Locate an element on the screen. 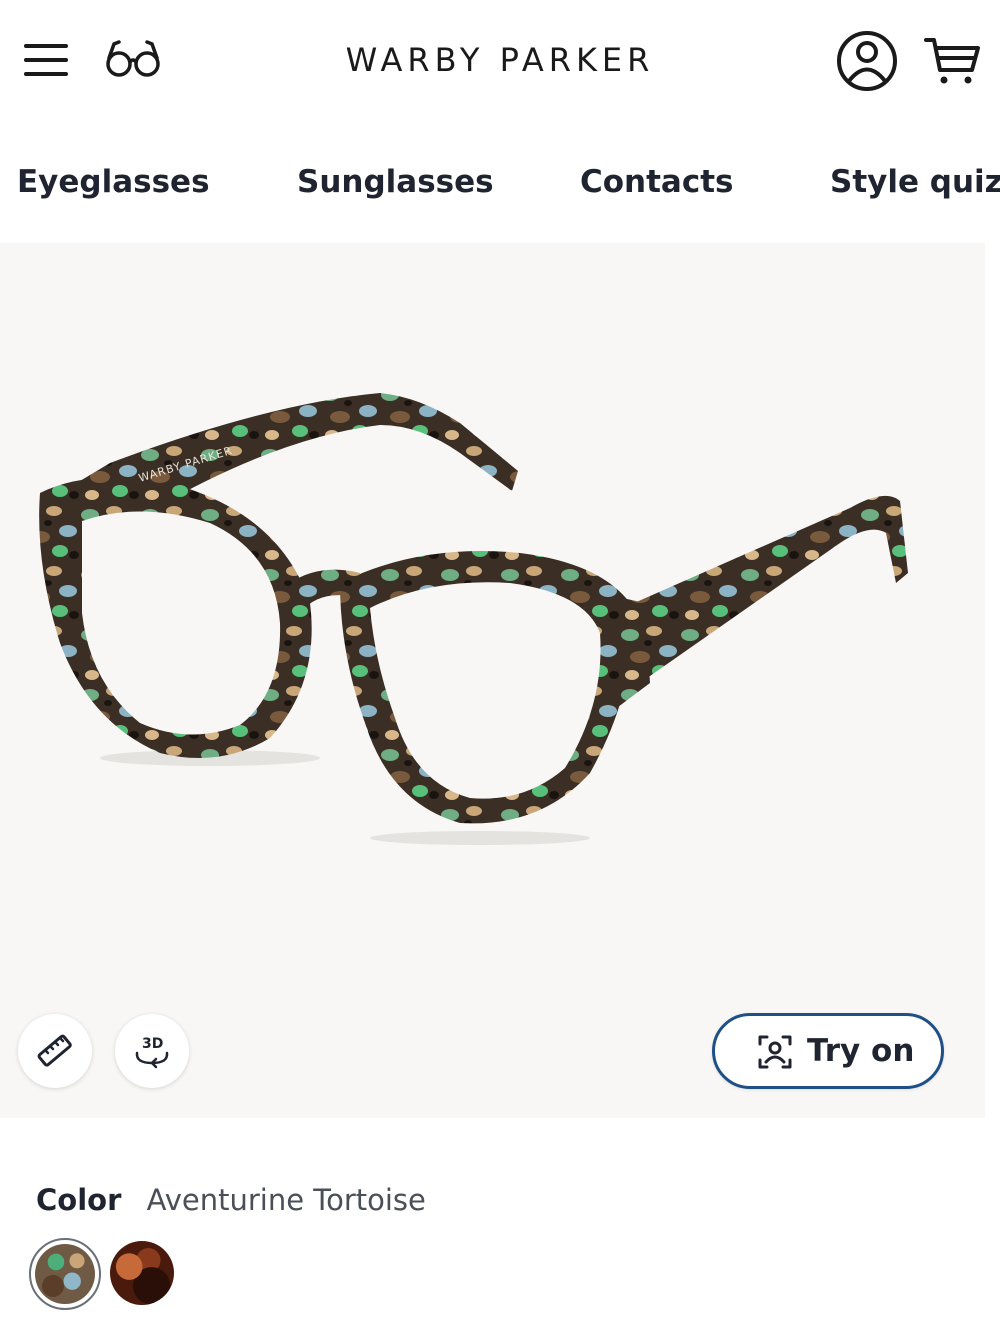  shopping-cart-icon is located at coordinates (952, 61).